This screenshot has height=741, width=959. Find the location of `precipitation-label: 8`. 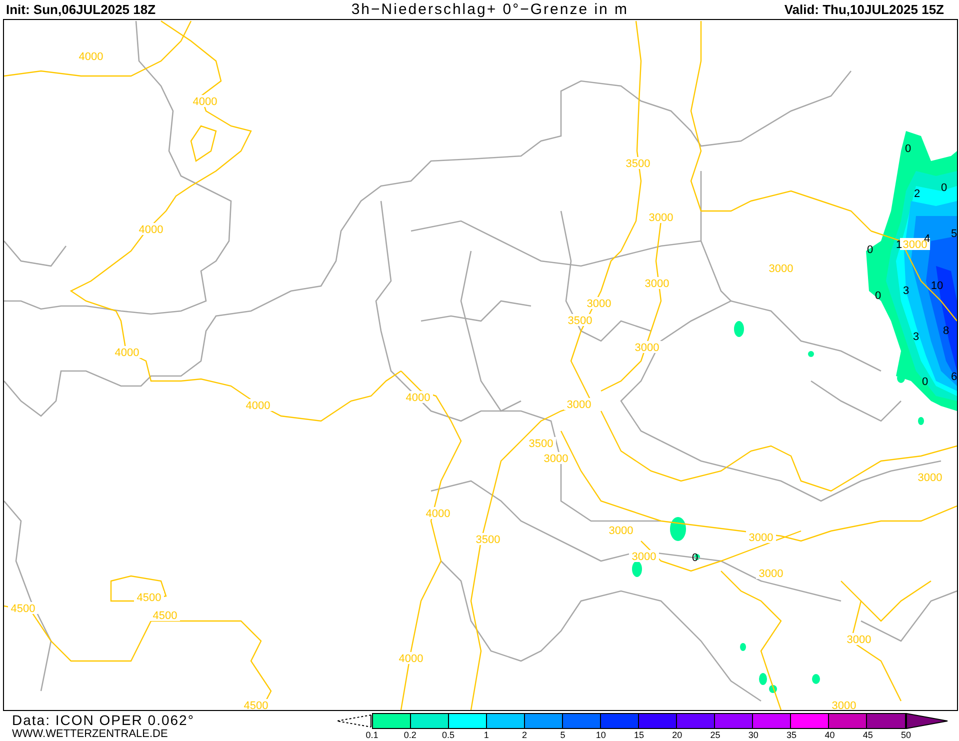

precipitation-label: 8 is located at coordinates (946, 331).